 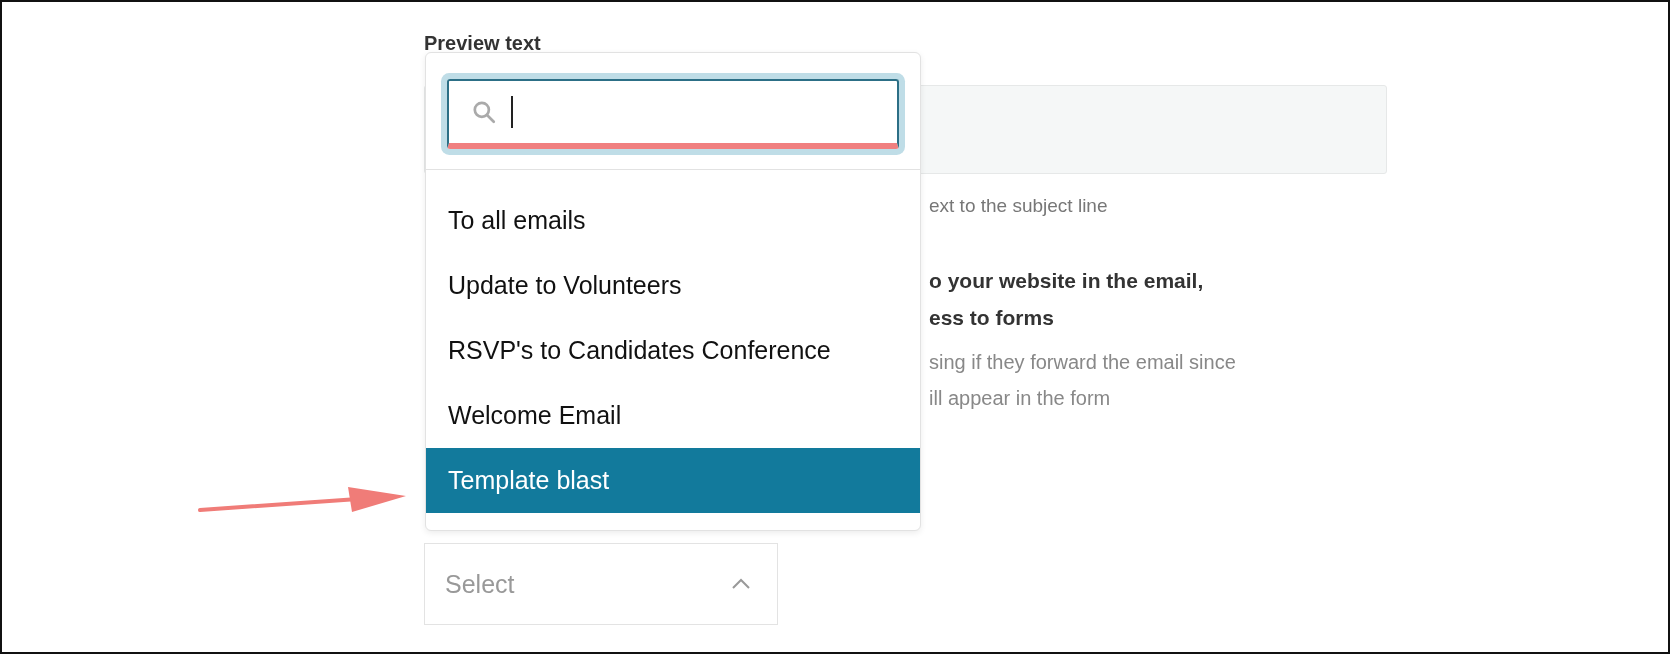 I want to click on hint-text: ext to the subject line, so click(x=1019, y=206).